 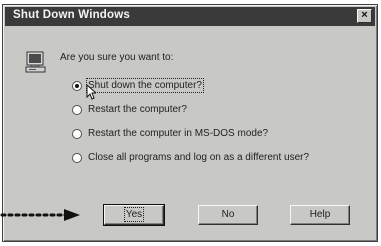 What do you see at coordinates (137, 109) in the screenshot?
I see `option-label: Restart the computer?` at bounding box center [137, 109].